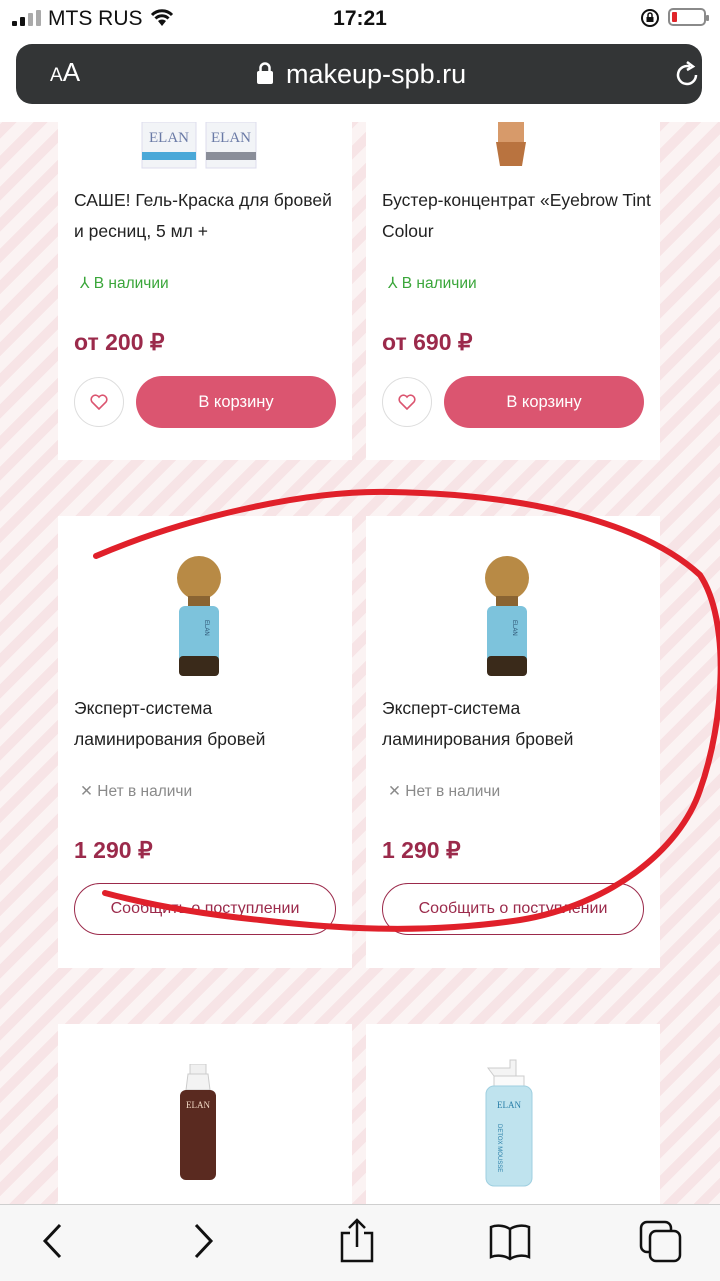 This screenshot has width=720, height=1281. What do you see at coordinates (265, 73) in the screenshot?
I see `padlock-icon` at bounding box center [265, 73].